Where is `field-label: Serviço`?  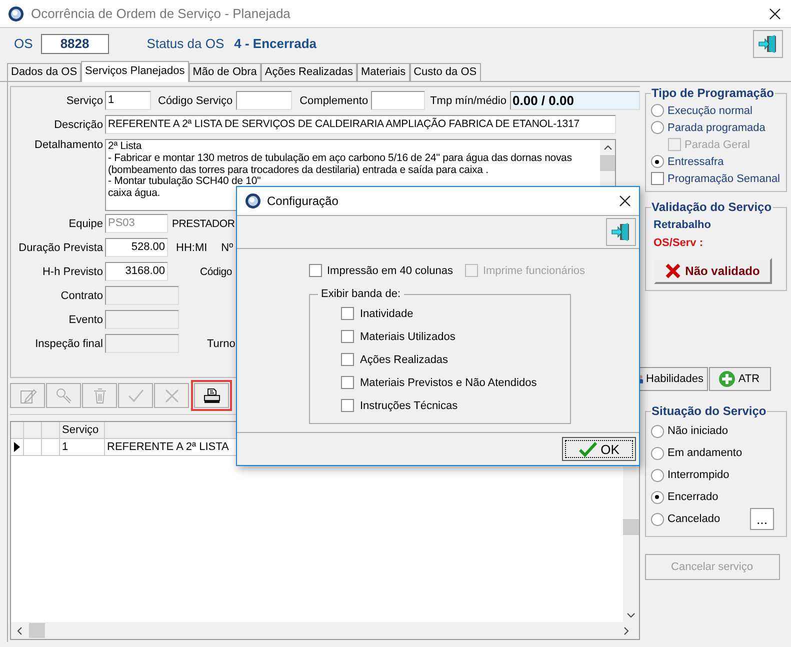 field-label: Serviço is located at coordinates (84, 100).